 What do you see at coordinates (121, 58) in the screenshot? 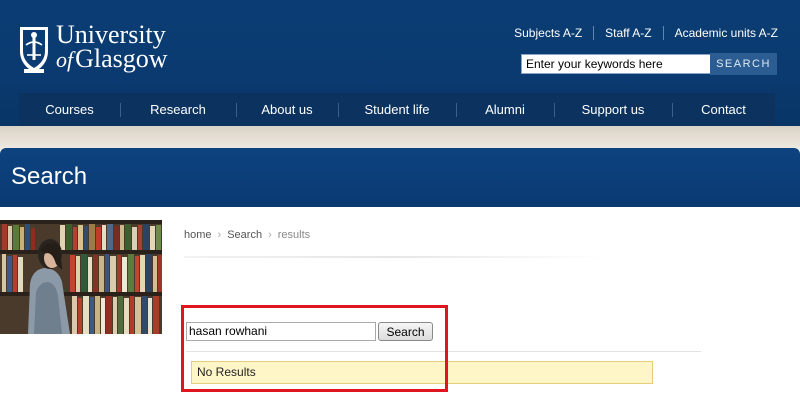
I see `logo-text-rest: Glasgow` at bounding box center [121, 58].